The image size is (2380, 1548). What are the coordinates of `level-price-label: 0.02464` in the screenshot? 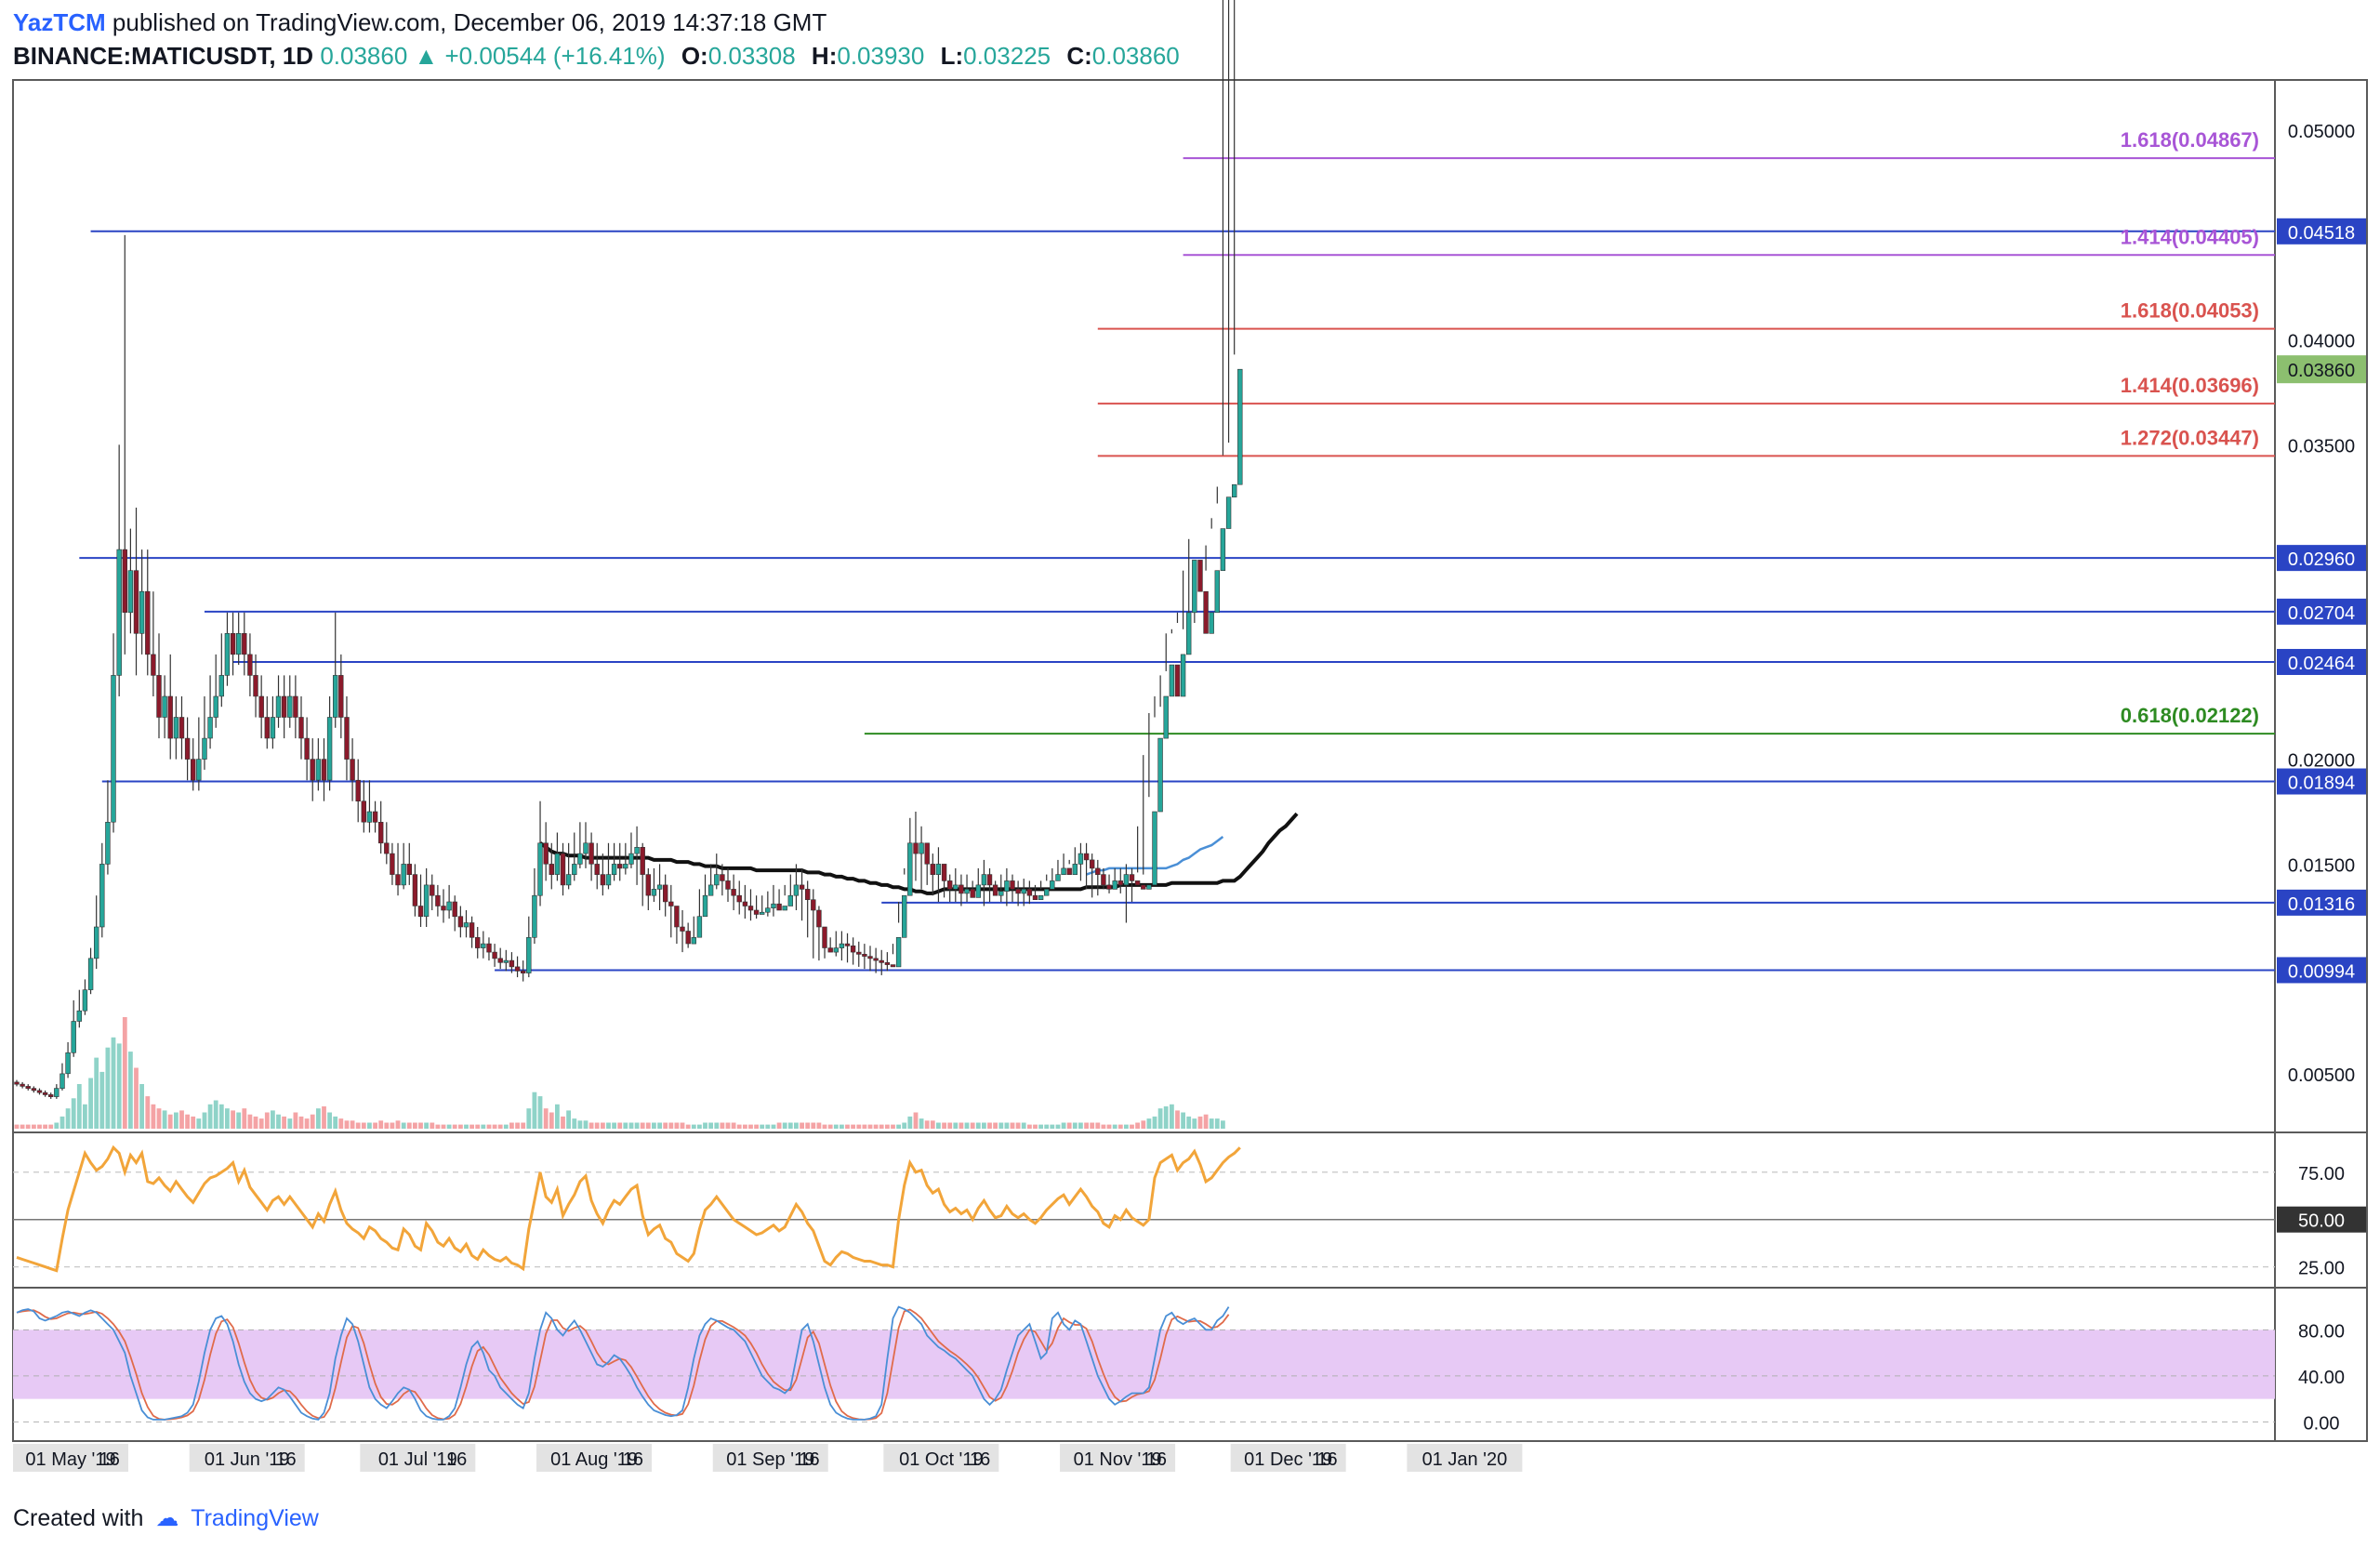 It's located at (2321, 664).